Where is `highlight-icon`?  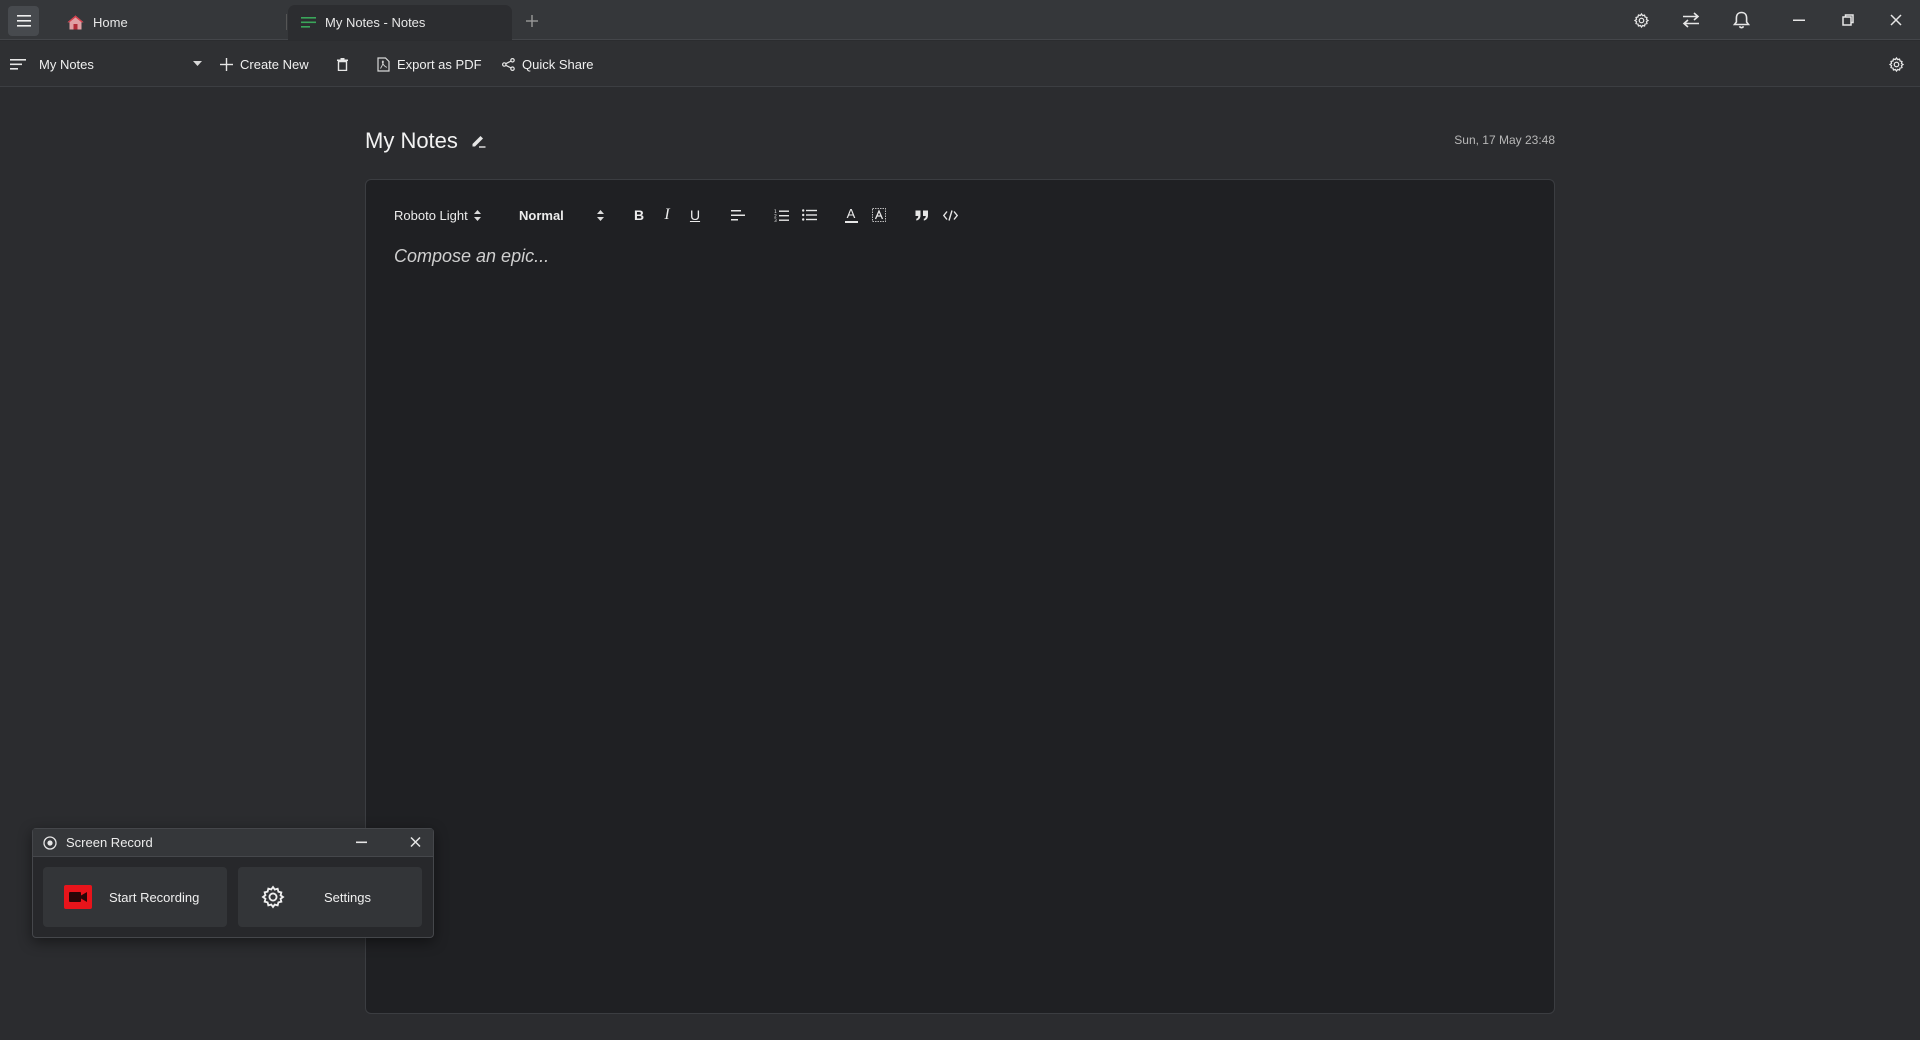
highlight-icon is located at coordinates (879, 215).